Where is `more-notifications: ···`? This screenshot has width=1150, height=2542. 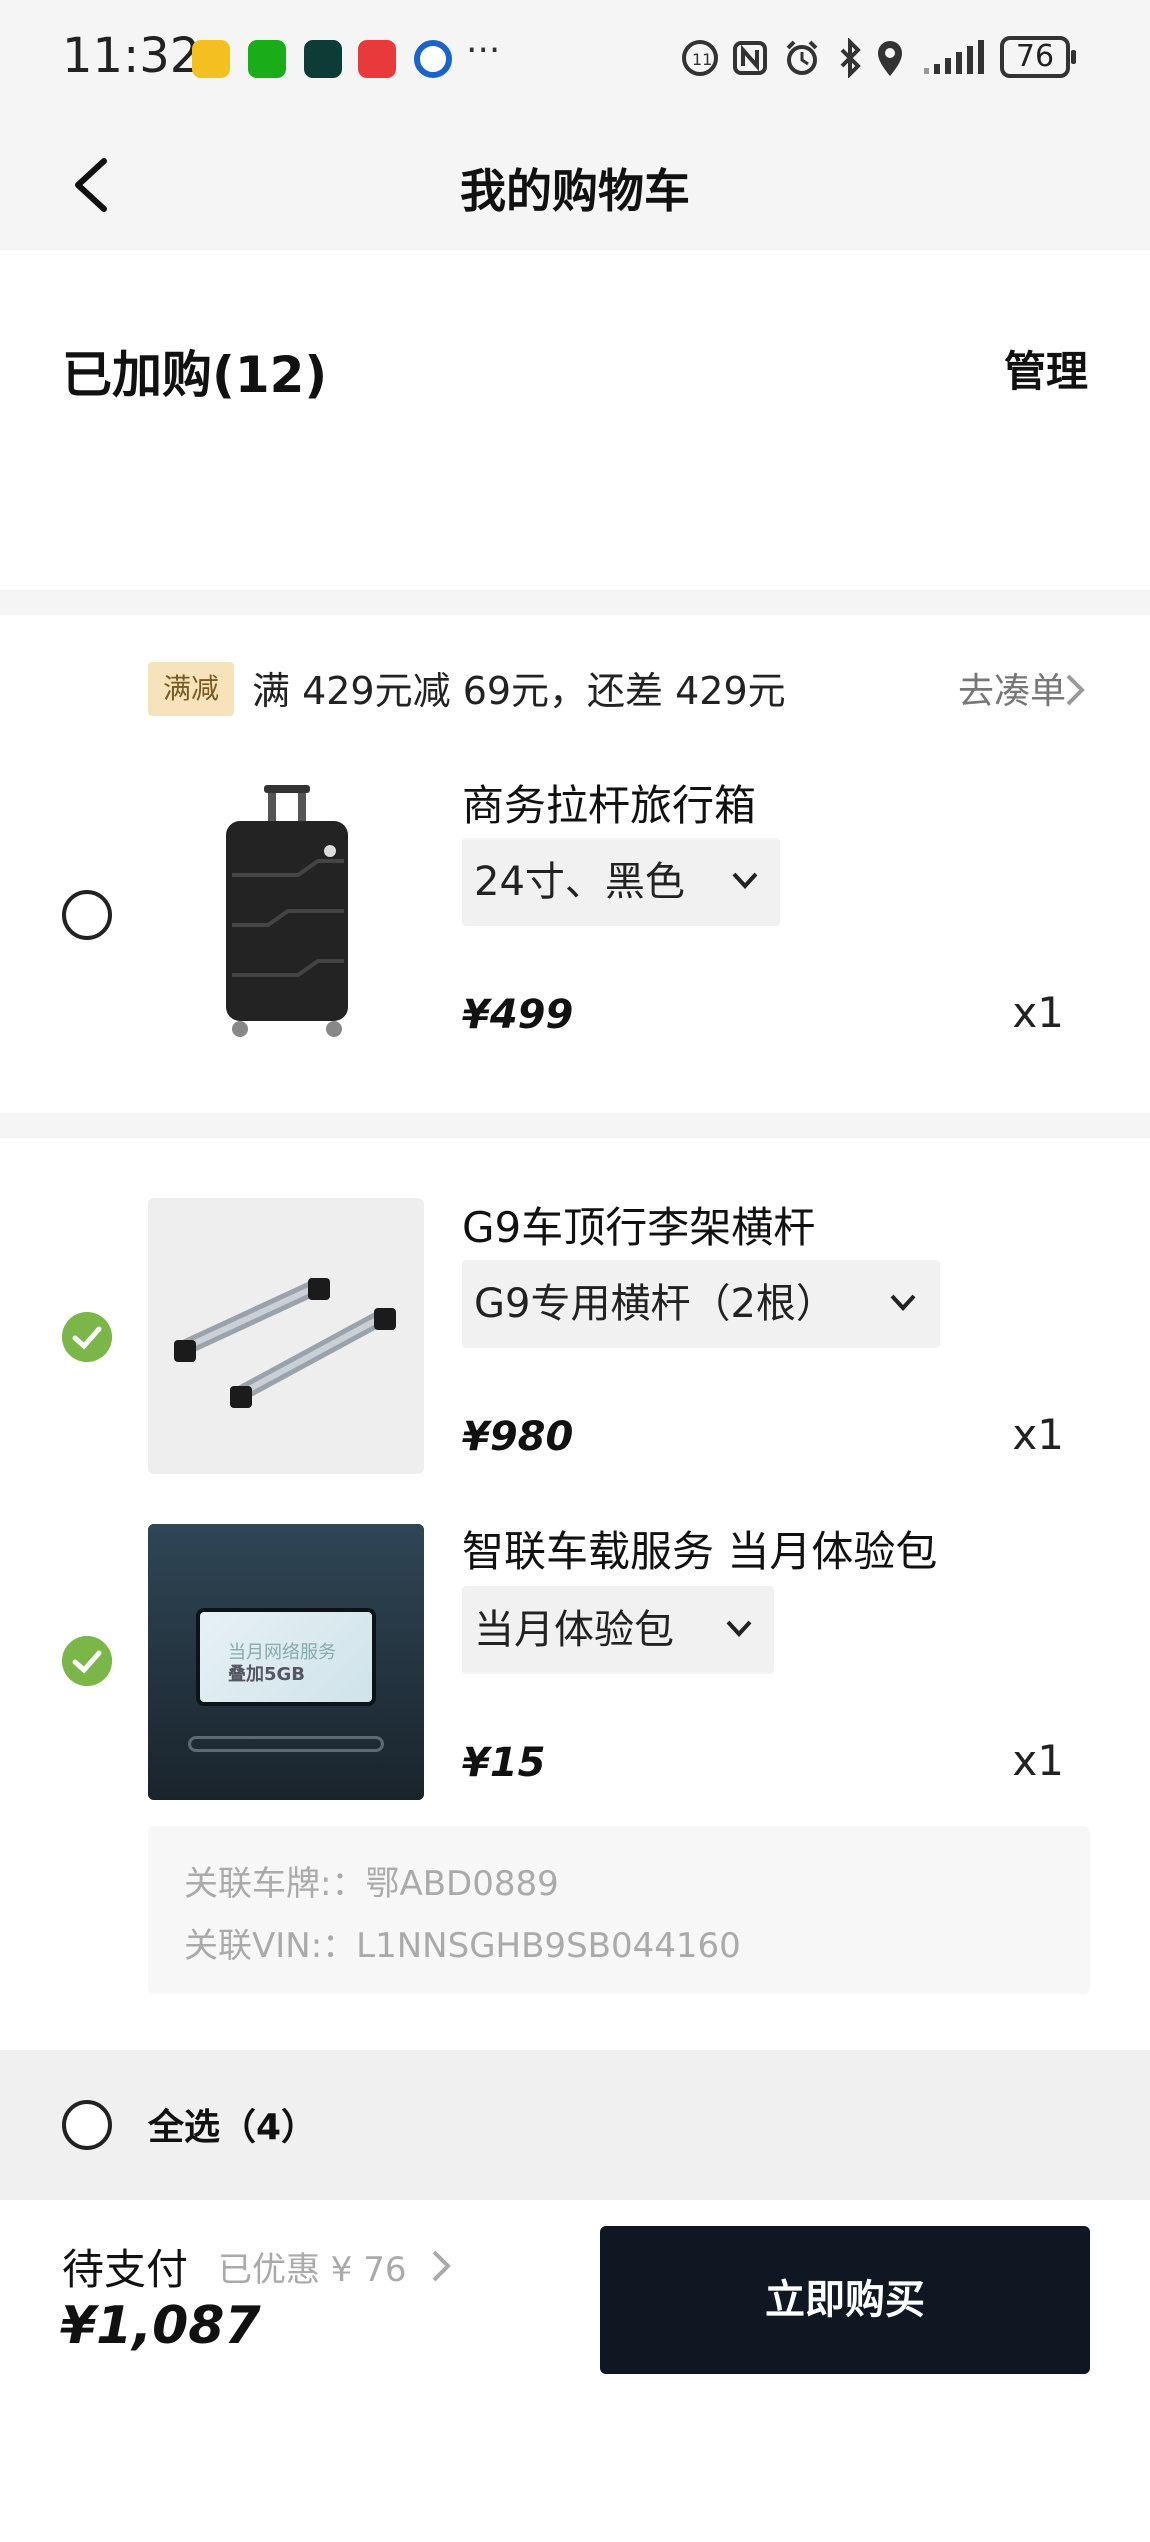
more-notifications: ··· is located at coordinates (483, 50).